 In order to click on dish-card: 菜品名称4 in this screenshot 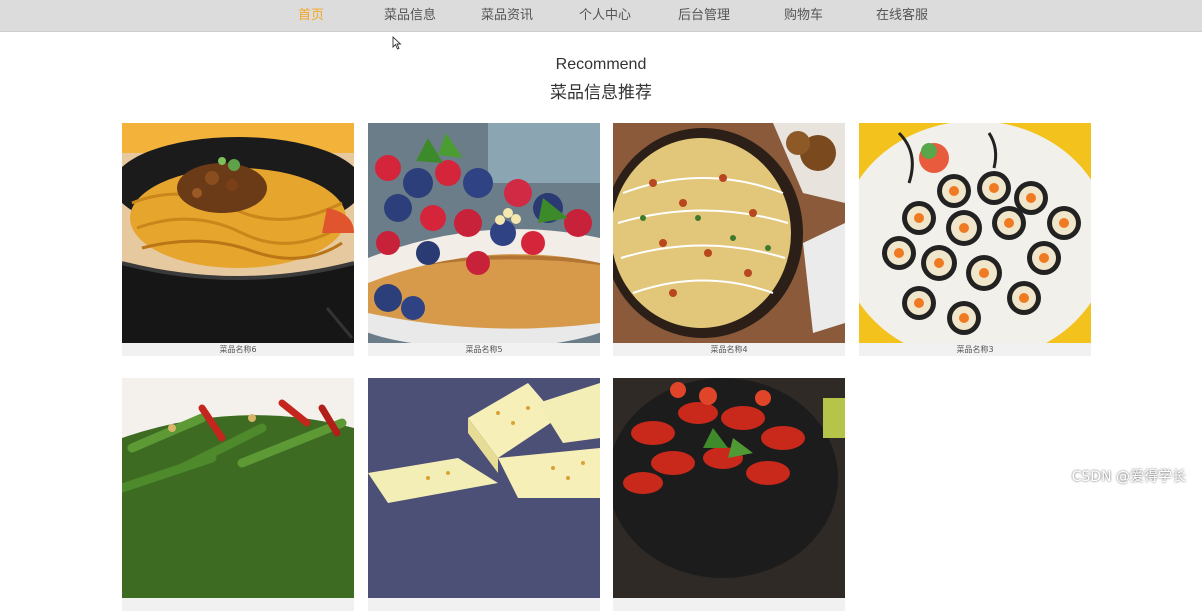, I will do `click(729, 239)`.